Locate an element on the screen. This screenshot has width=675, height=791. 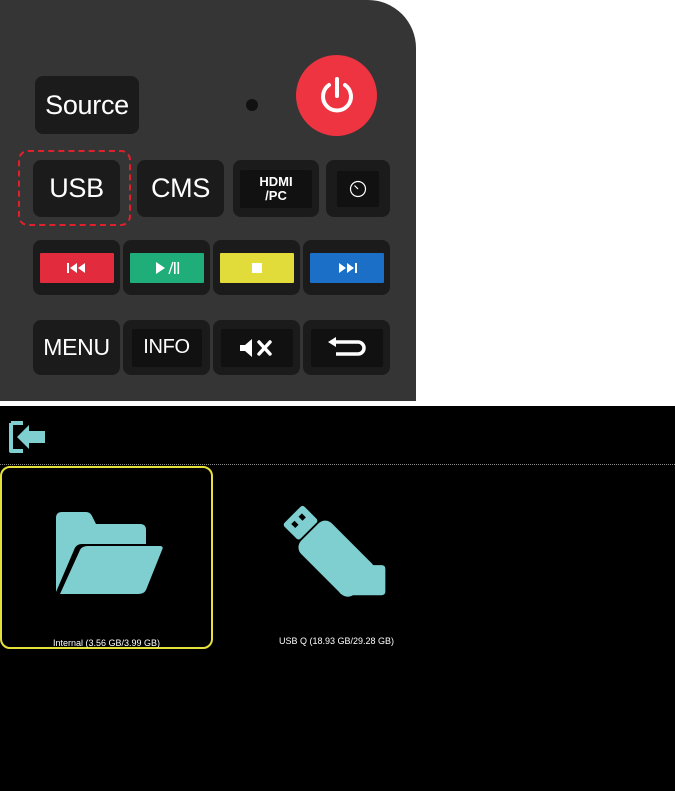
stop-icon is located at coordinates (256, 267).